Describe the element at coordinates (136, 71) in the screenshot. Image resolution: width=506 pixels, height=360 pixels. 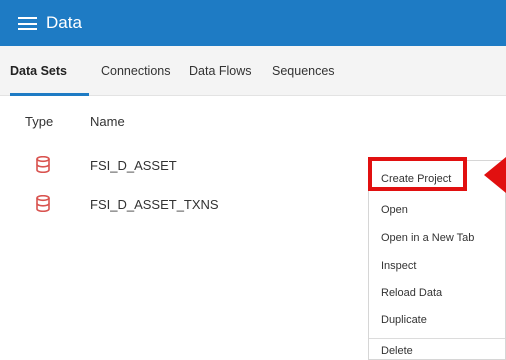
I see `tab-connections: Connections` at that location.